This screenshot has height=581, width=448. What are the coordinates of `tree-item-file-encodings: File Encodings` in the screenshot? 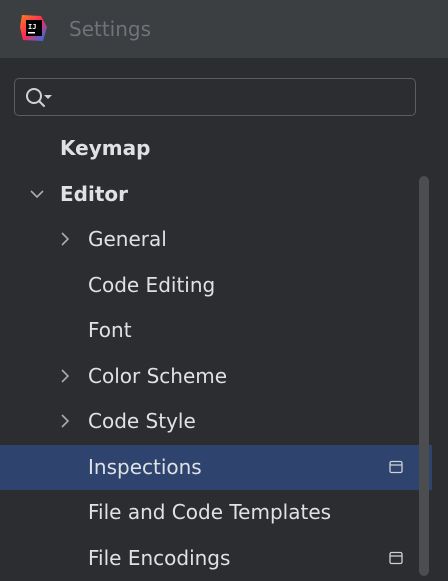 It's located at (216, 558).